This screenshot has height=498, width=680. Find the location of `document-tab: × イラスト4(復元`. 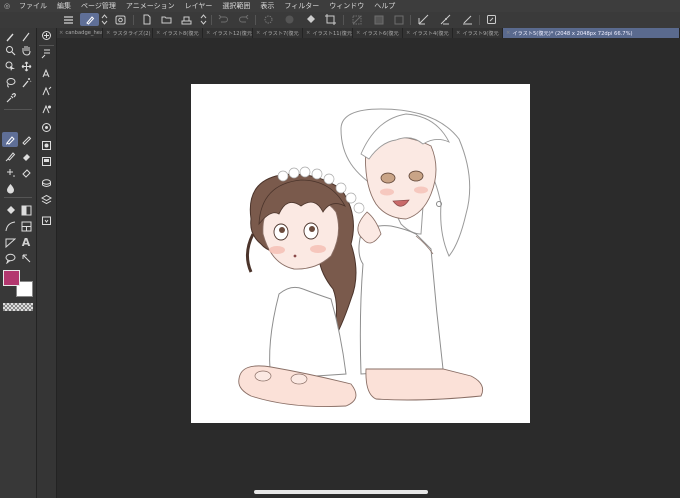

document-tab: × イラスト4(復元 is located at coordinates (428, 33).